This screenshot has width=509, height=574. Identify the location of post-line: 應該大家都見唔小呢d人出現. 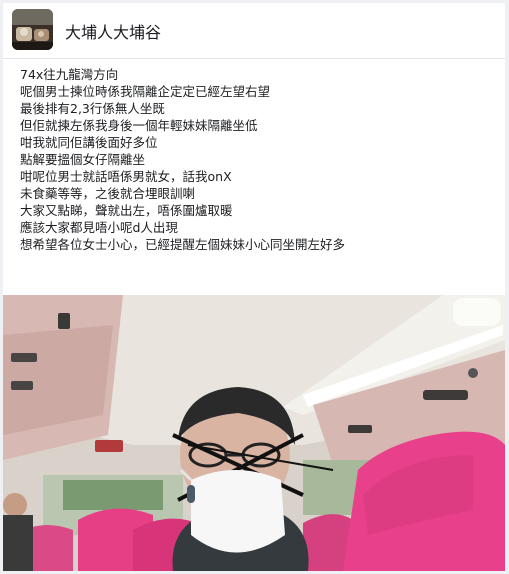
(99, 227).